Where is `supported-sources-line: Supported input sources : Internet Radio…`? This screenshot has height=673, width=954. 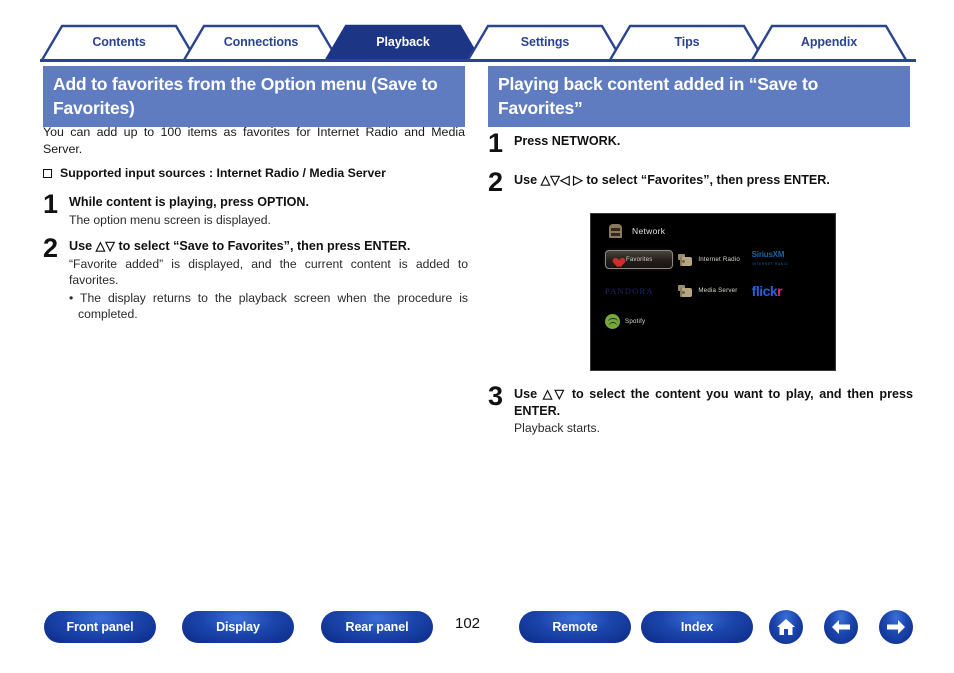
supported-sources-line: Supported input sources : Internet Radio… is located at coordinates (254, 173).